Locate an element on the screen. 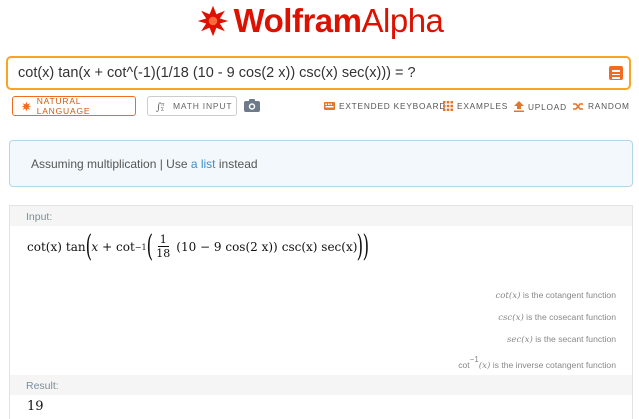 The height and width of the screenshot is (419, 639). formula-inverse-exponent: −1 is located at coordinates (140, 247).